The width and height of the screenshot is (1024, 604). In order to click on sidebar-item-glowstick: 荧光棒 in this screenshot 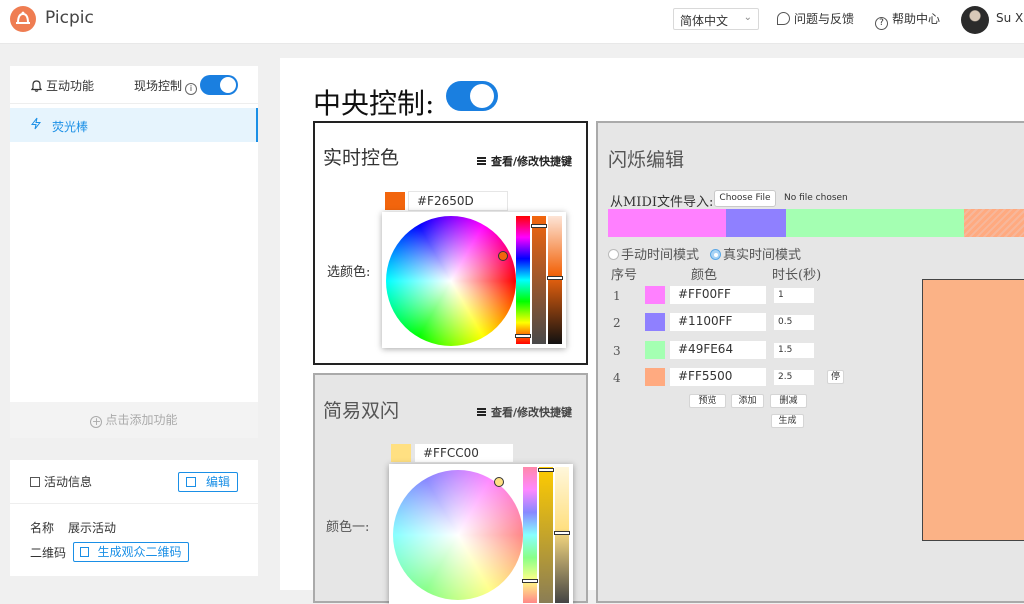, I will do `click(134, 125)`.